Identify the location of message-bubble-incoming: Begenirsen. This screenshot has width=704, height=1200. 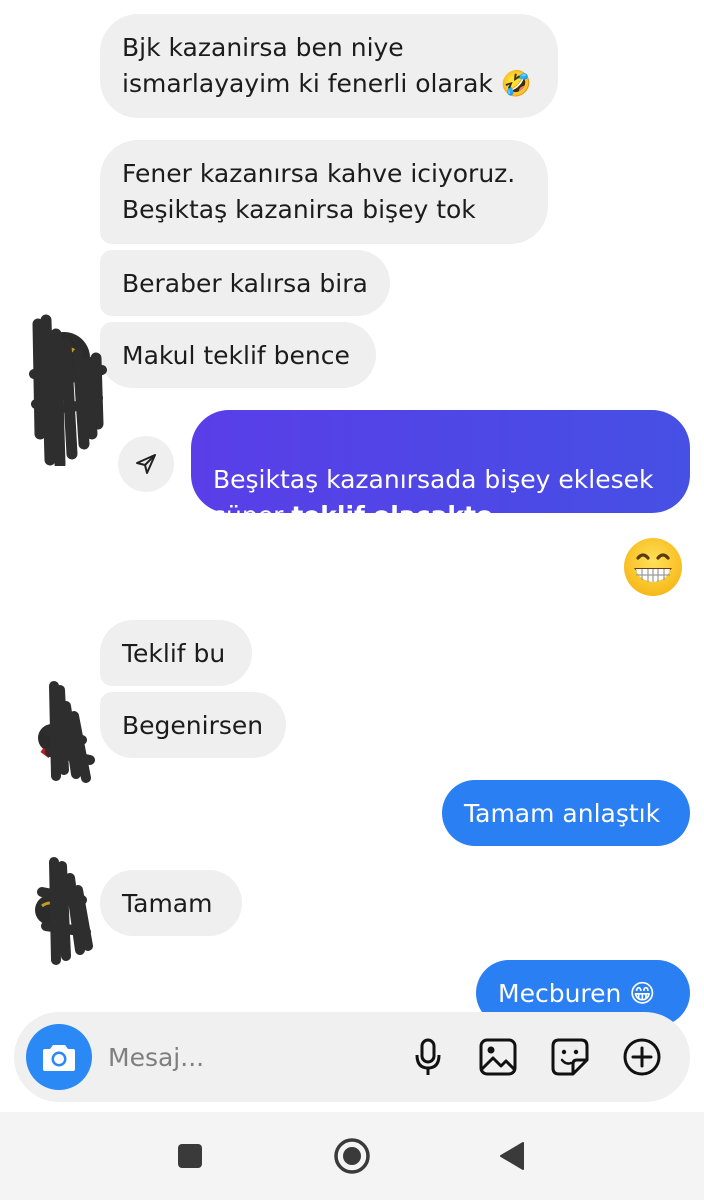
(193, 725).